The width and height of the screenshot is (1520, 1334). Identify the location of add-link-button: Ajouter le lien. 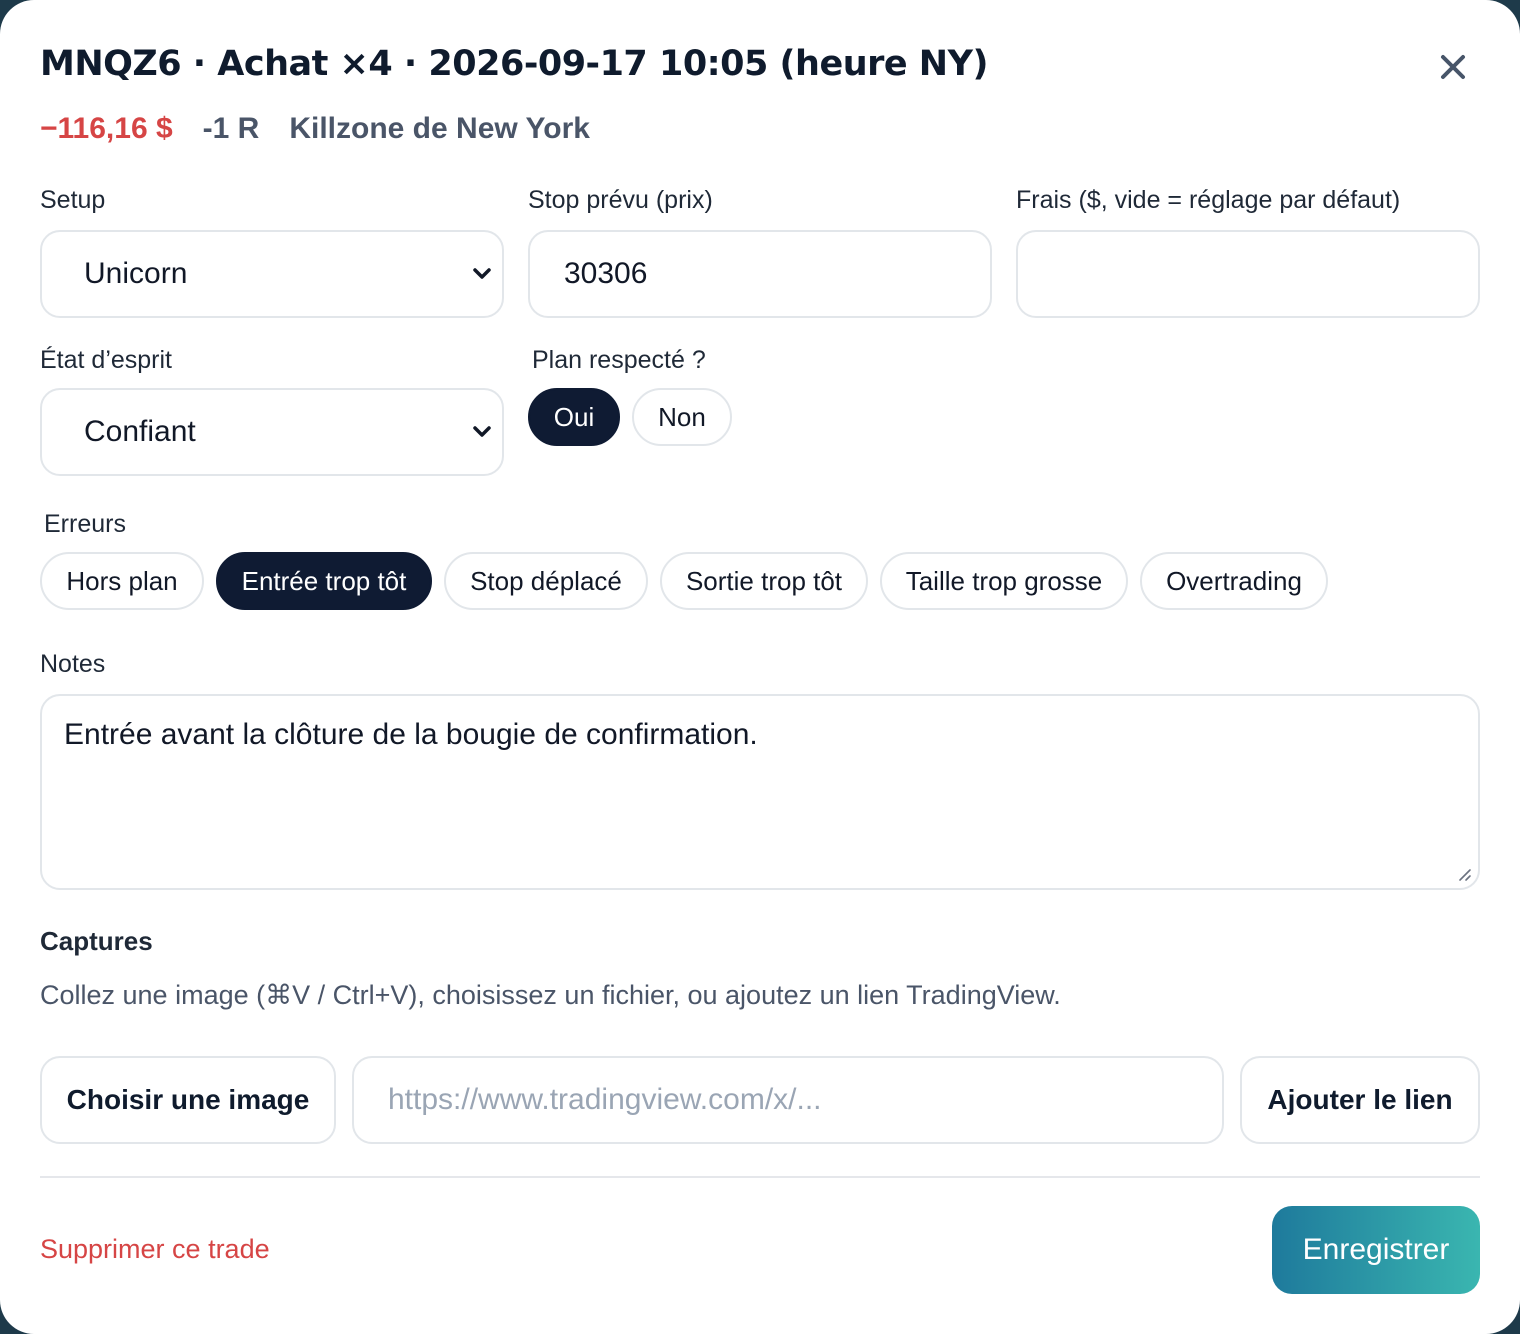
(1360, 1100).